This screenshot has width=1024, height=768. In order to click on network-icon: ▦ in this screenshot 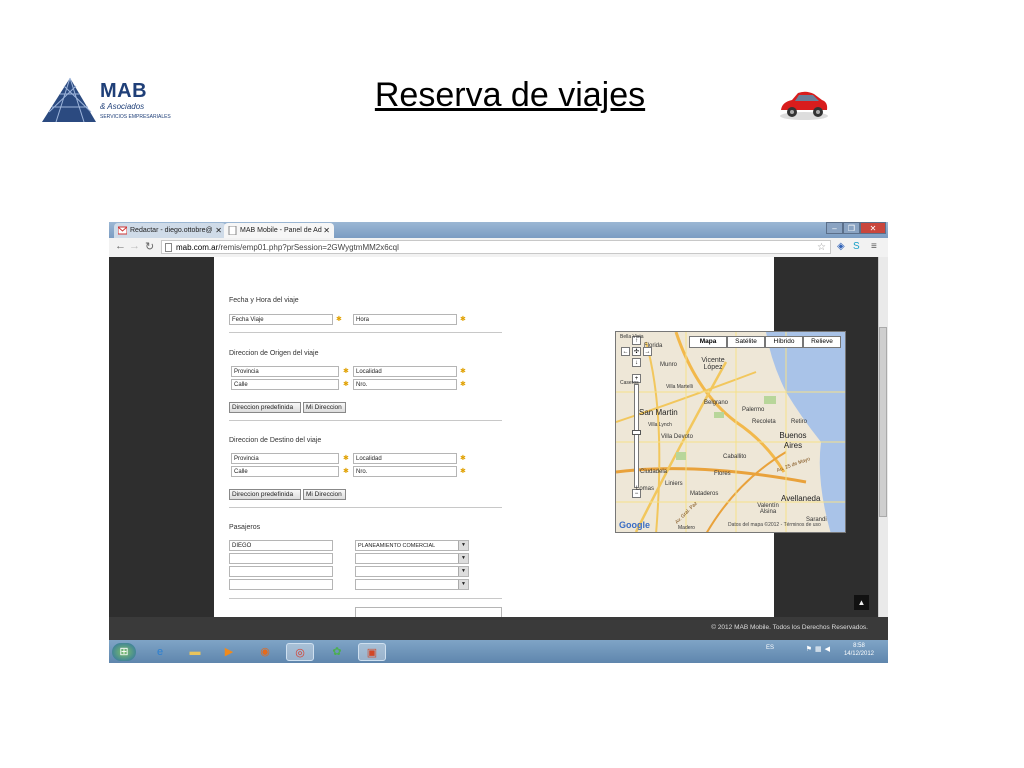, I will do `click(820, 649)`.